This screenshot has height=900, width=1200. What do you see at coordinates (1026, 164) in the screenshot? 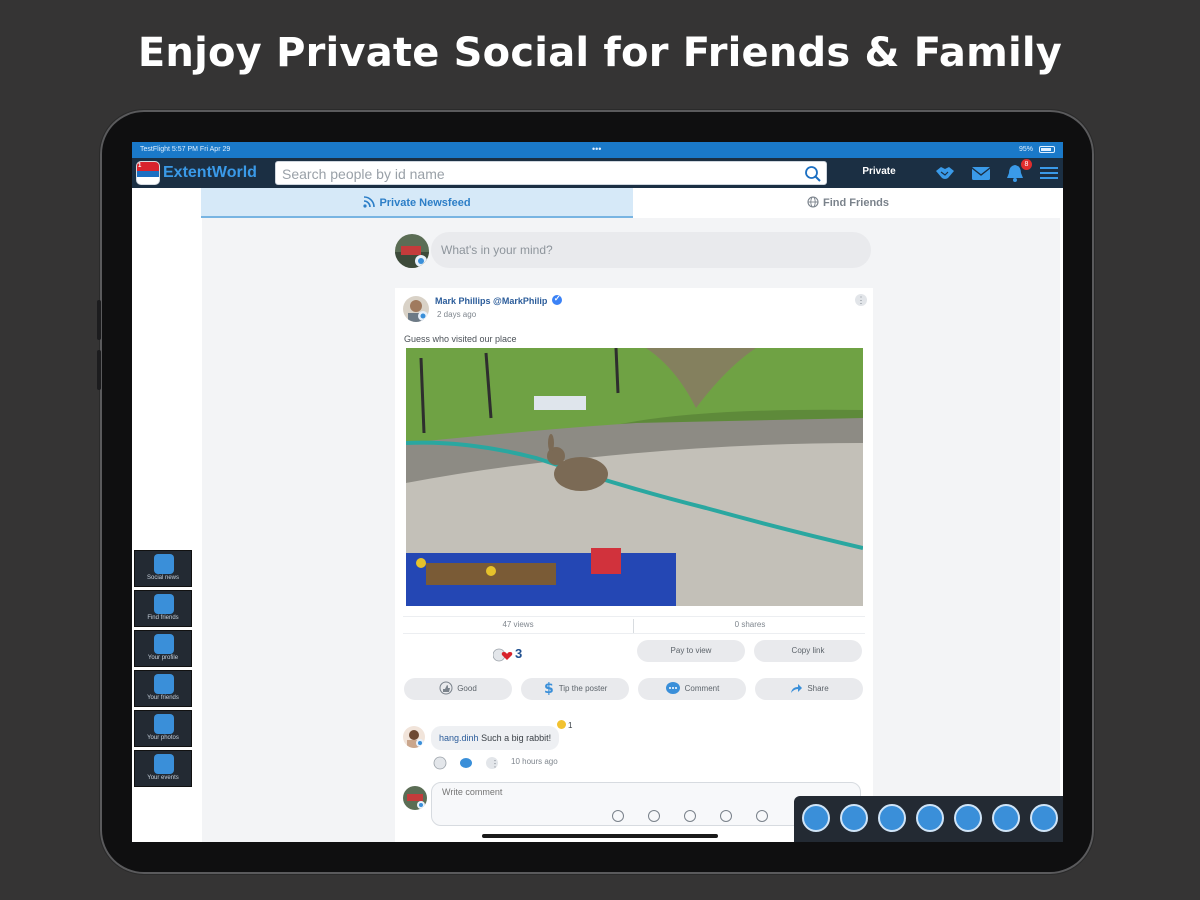
I see `notification-badge: 8` at bounding box center [1026, 164].